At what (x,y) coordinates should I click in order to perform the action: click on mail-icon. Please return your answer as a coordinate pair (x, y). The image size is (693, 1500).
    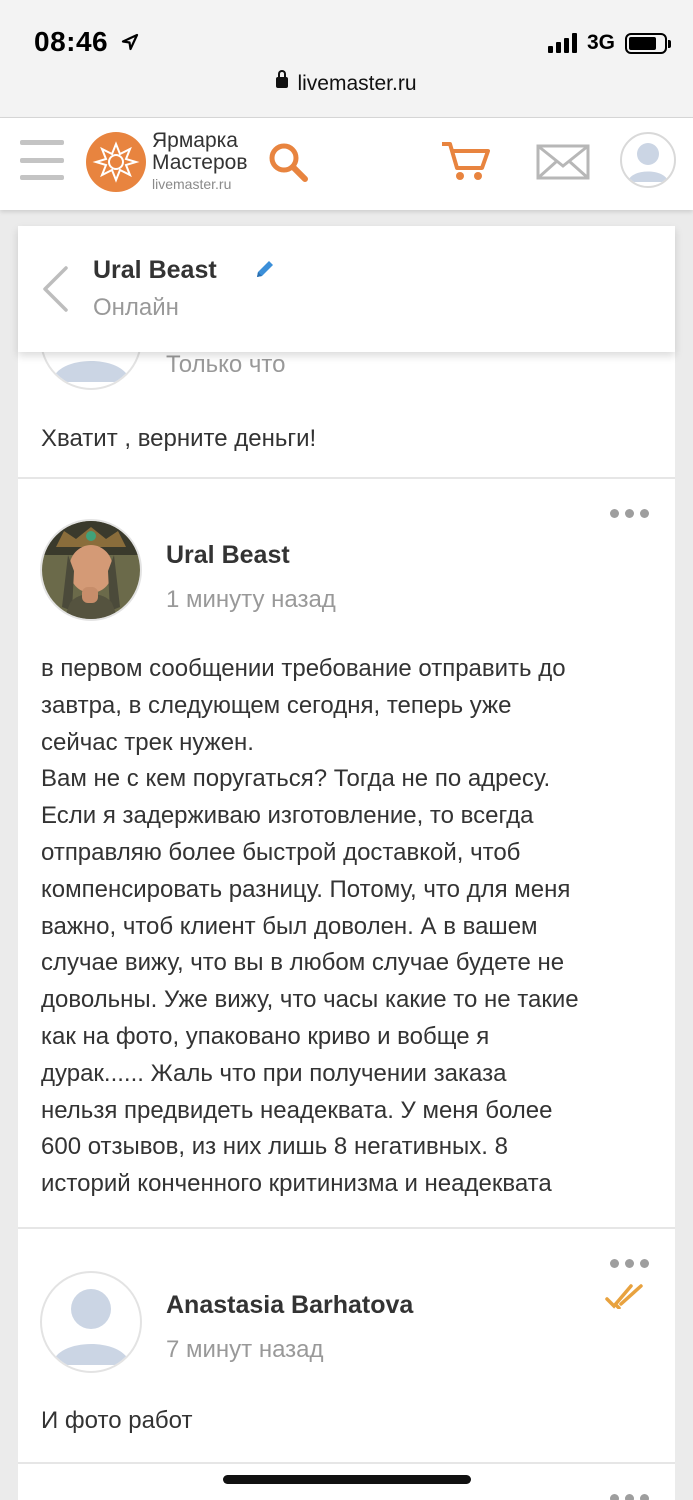
    Looking at the image, I should click on (563, 164).